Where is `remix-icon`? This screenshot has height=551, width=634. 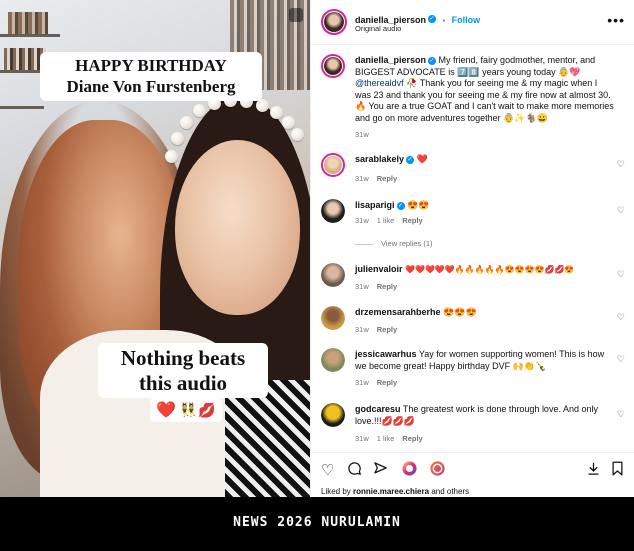
remix-icon is located at coordinates (409, 470).